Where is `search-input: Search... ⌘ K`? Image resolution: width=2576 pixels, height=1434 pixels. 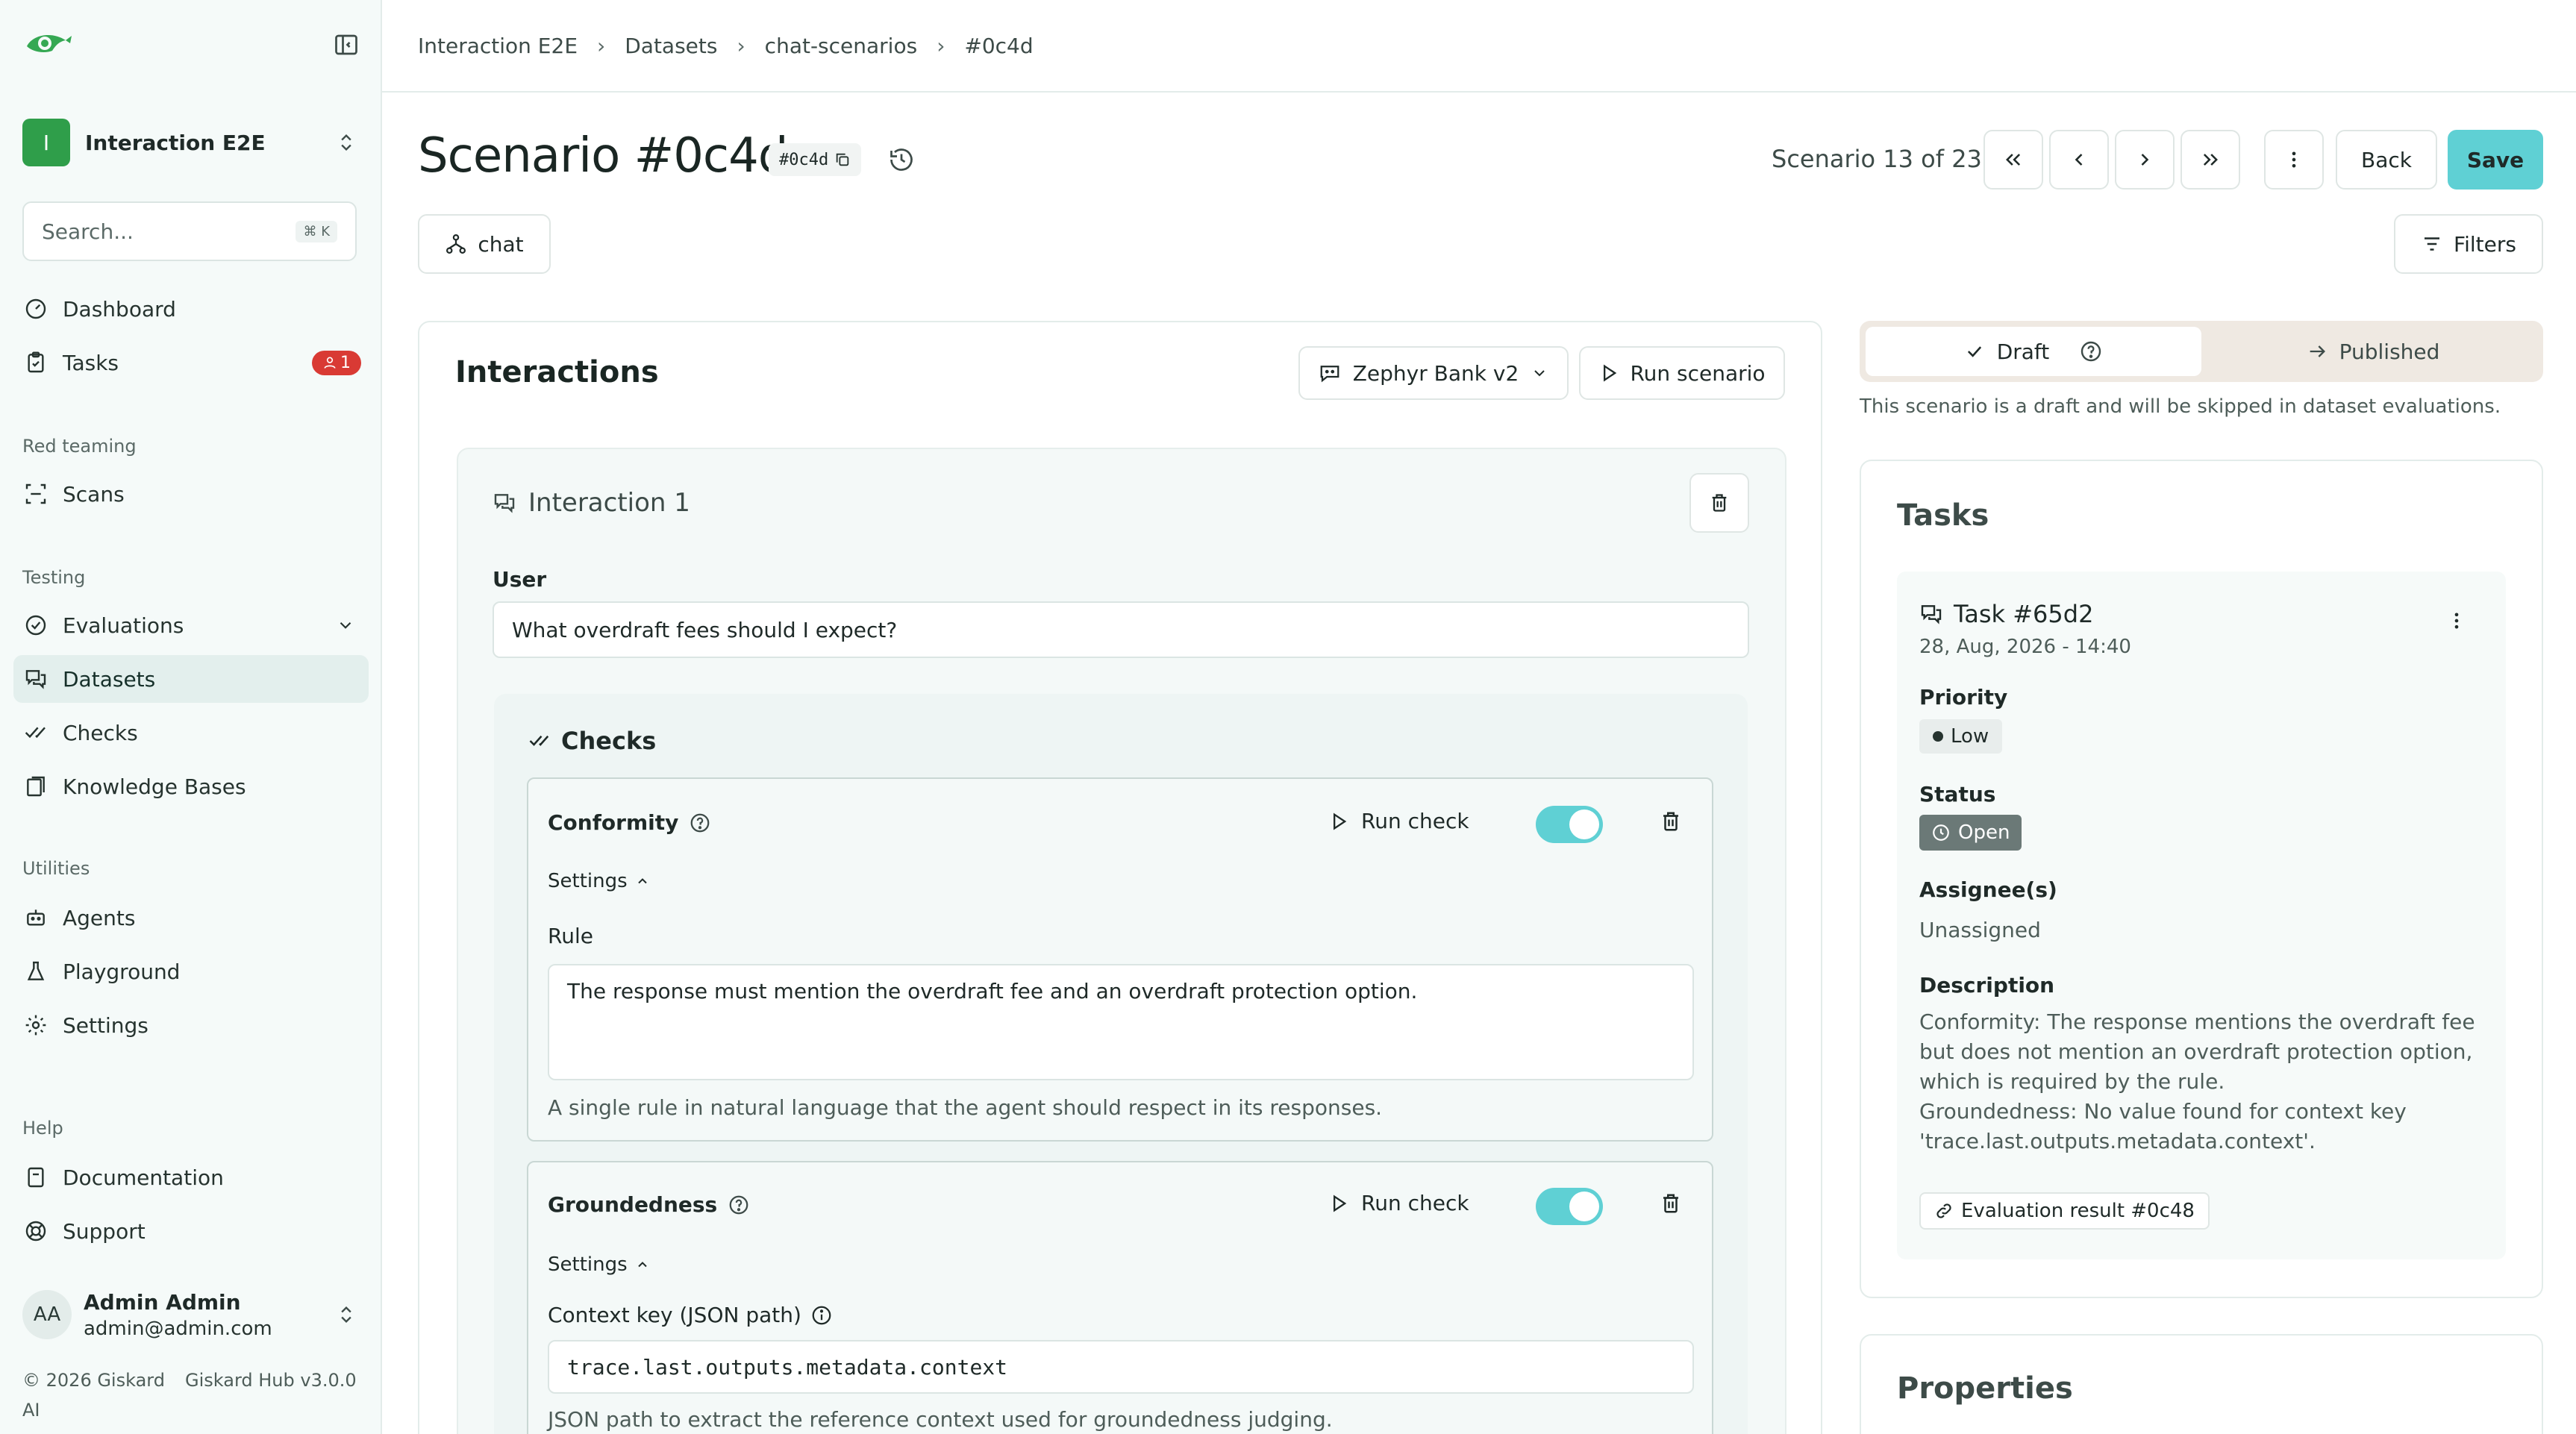 search-input: Search... ⌘ K is located at coordinates (189, 231).